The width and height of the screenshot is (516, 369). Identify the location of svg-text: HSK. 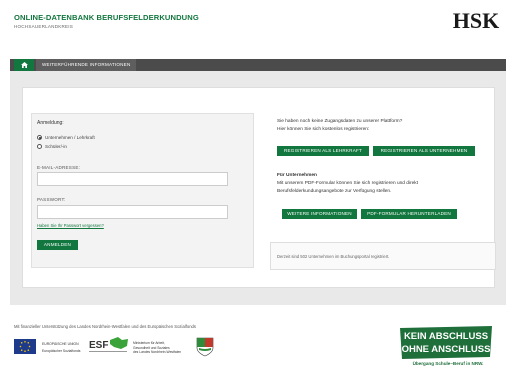
(476, 20).